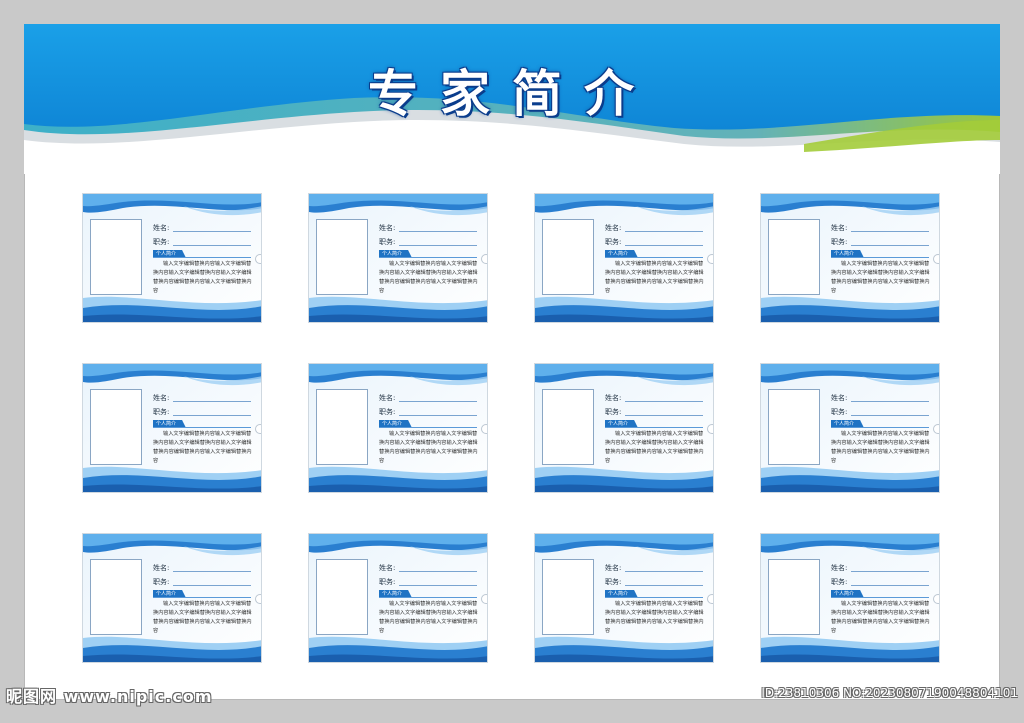 The height and width of the screenshot is (723, 1024). I want to click on site-watermark: 昵图网 www.nipic.com, so click(109, 696).